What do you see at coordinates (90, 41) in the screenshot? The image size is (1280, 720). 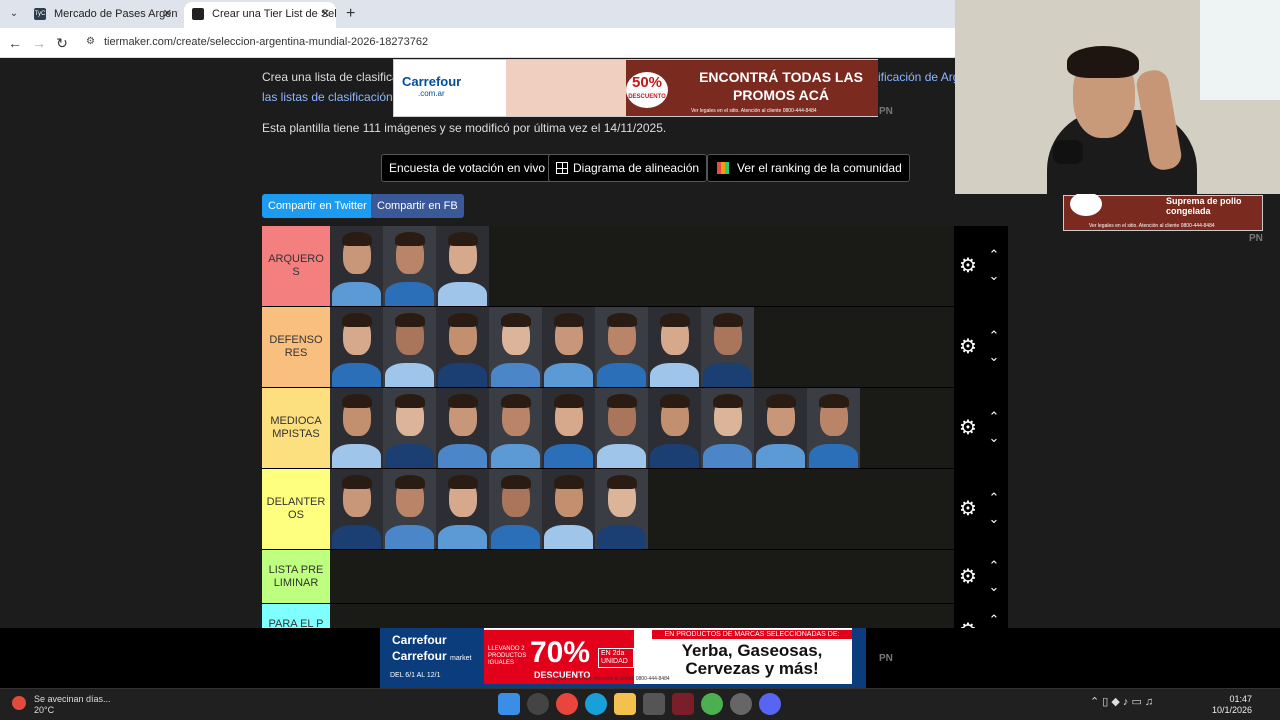 I see `site-info-icon: ⚙` at bounding box center [90, 41].